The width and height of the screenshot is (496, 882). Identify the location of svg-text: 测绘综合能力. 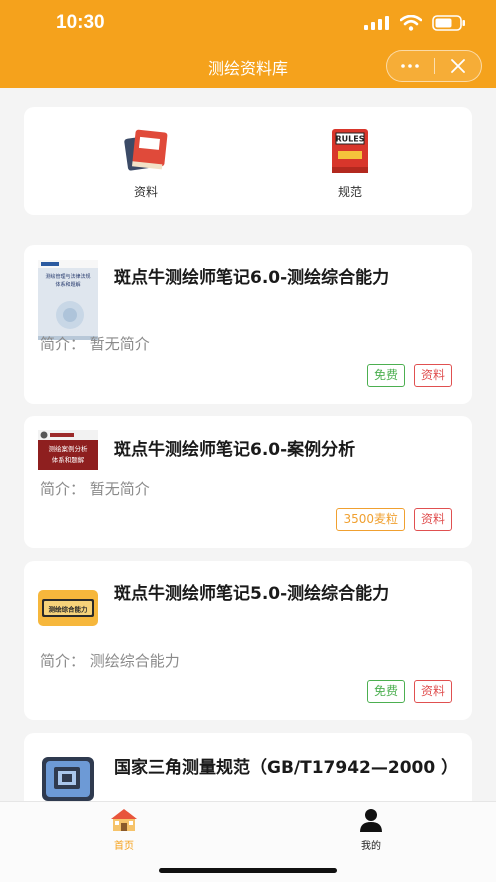
(69, 609).